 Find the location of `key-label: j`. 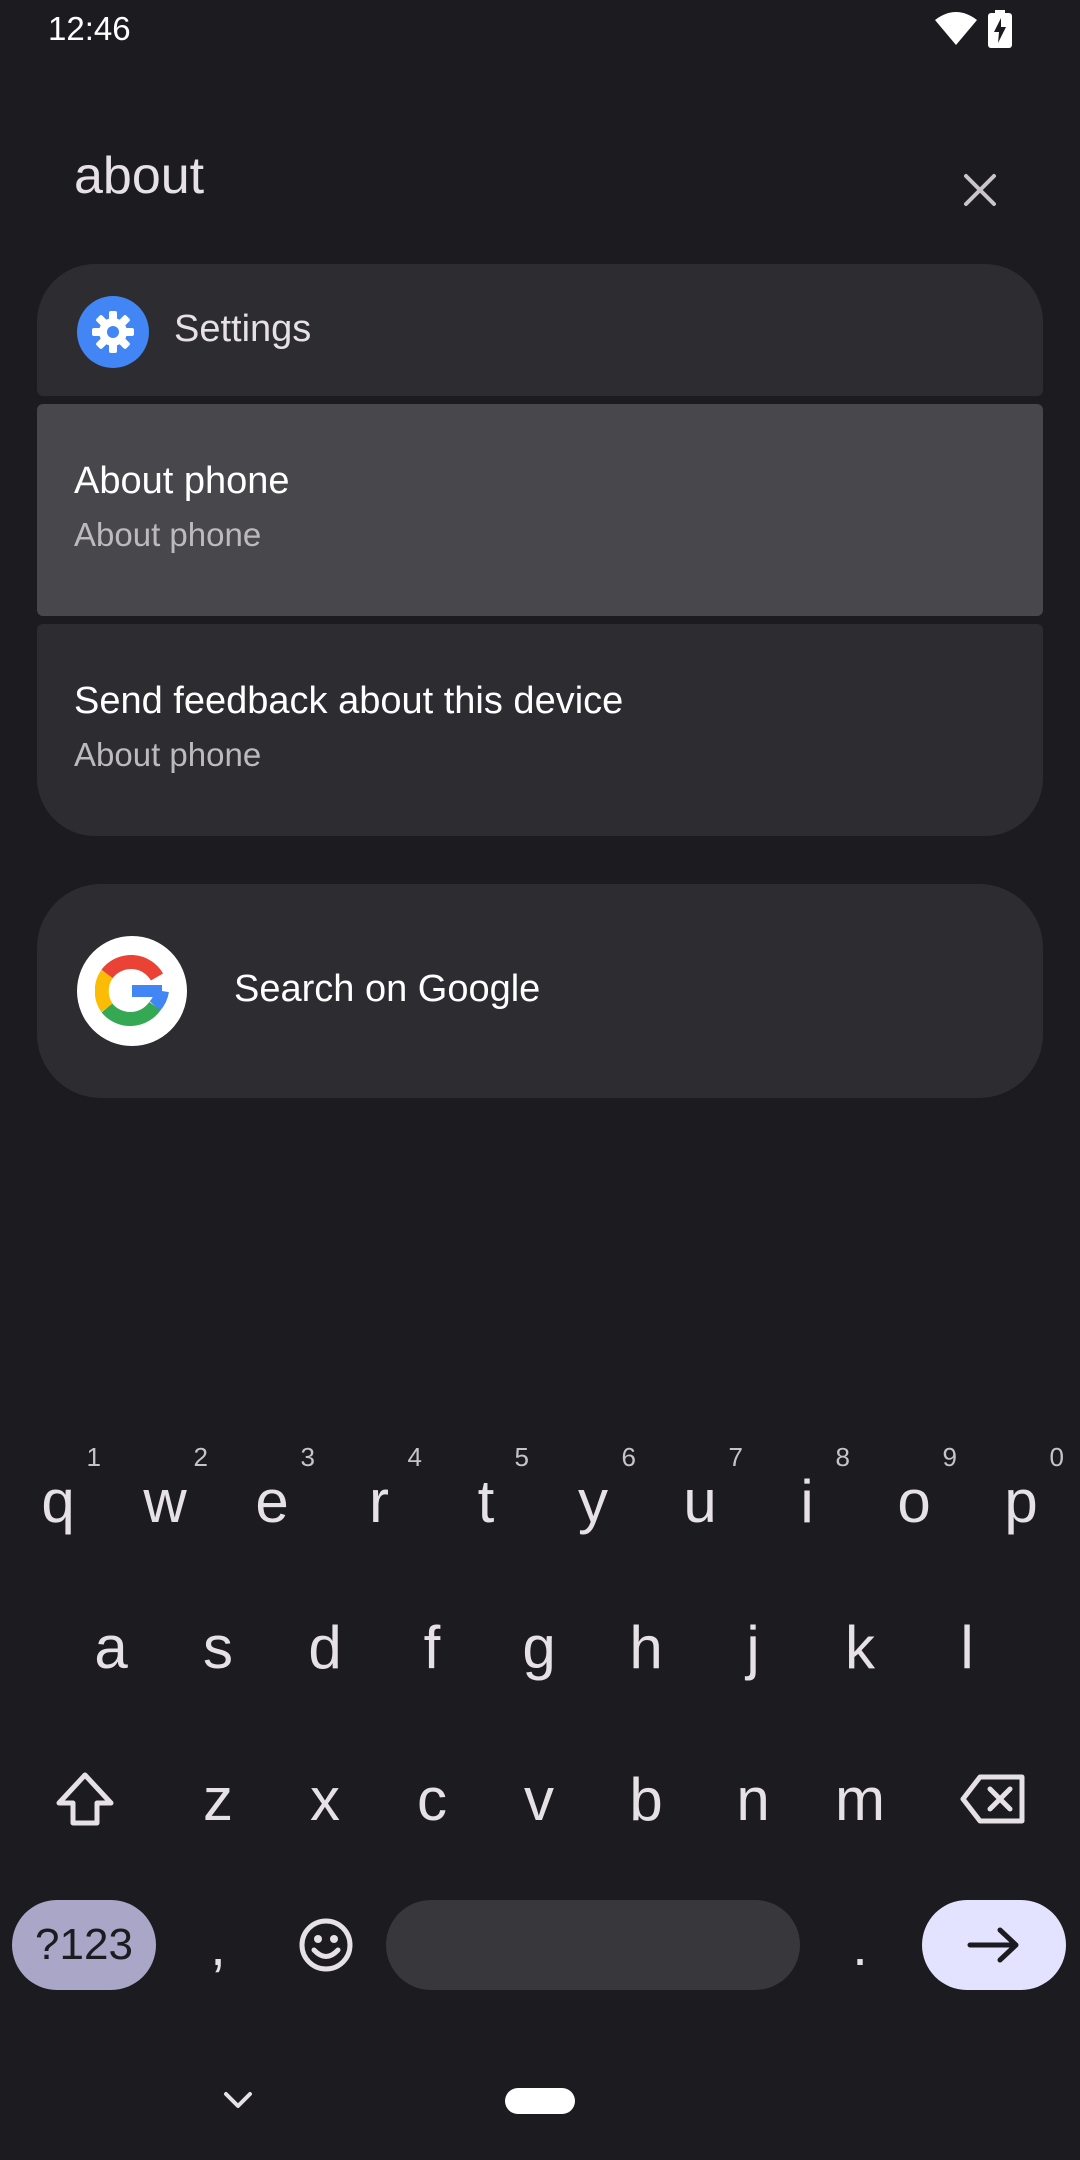

key-label: j is located at coordinates (753, 1647).